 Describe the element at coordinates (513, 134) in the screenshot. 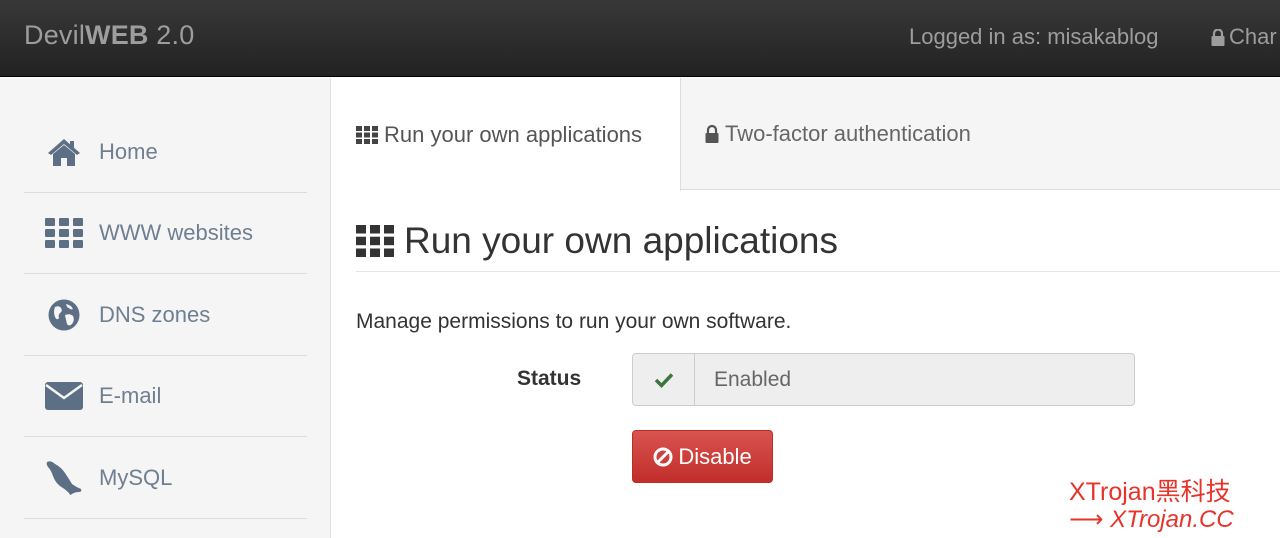

I see `tab-label: Run your own applications` at that location.